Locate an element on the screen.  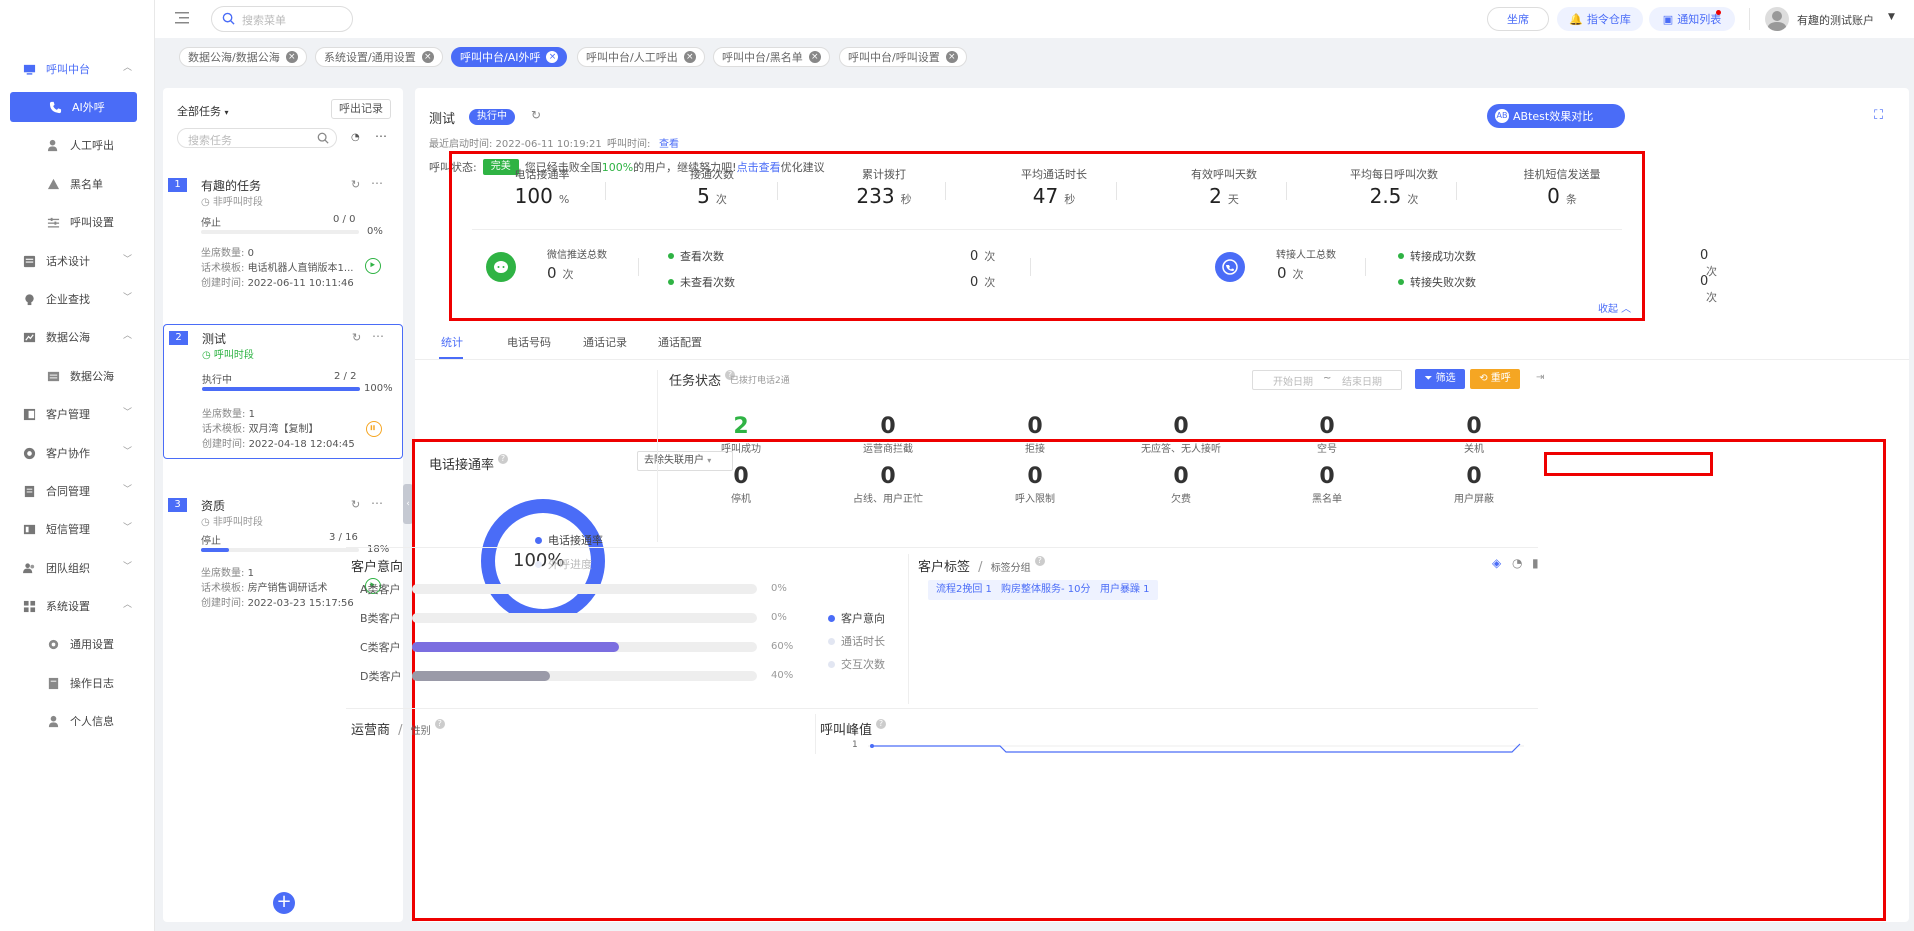
task-filter-dropdown: 全部任务 ▾ is located at coordinates (203, 111).